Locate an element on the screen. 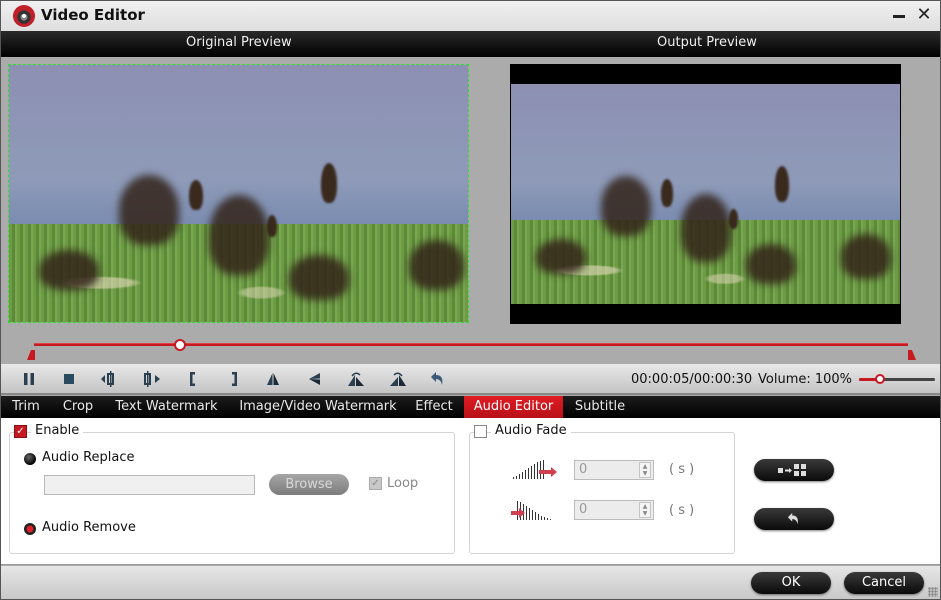 Image resolution: width=941 pixels, height=600 pixels. audio-remove-radio is located at coordinates (30, 529).